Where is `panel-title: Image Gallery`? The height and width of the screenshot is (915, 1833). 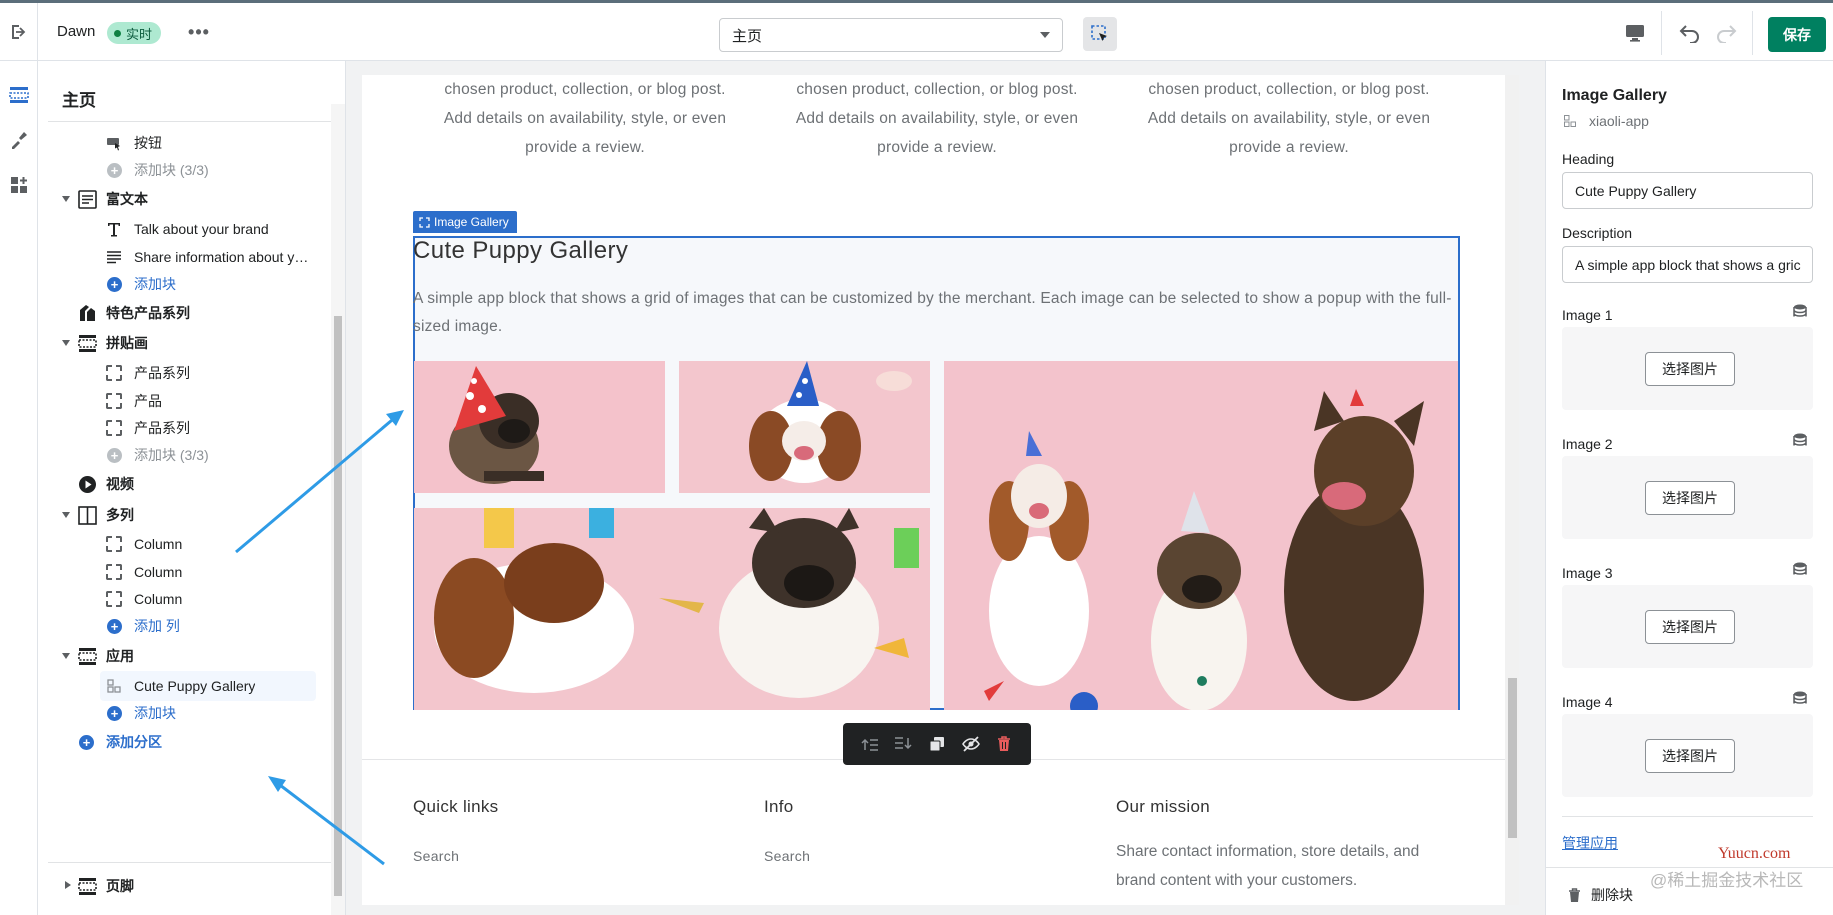 panel-title: Image Gallery is located at coordinates (1614, 95).